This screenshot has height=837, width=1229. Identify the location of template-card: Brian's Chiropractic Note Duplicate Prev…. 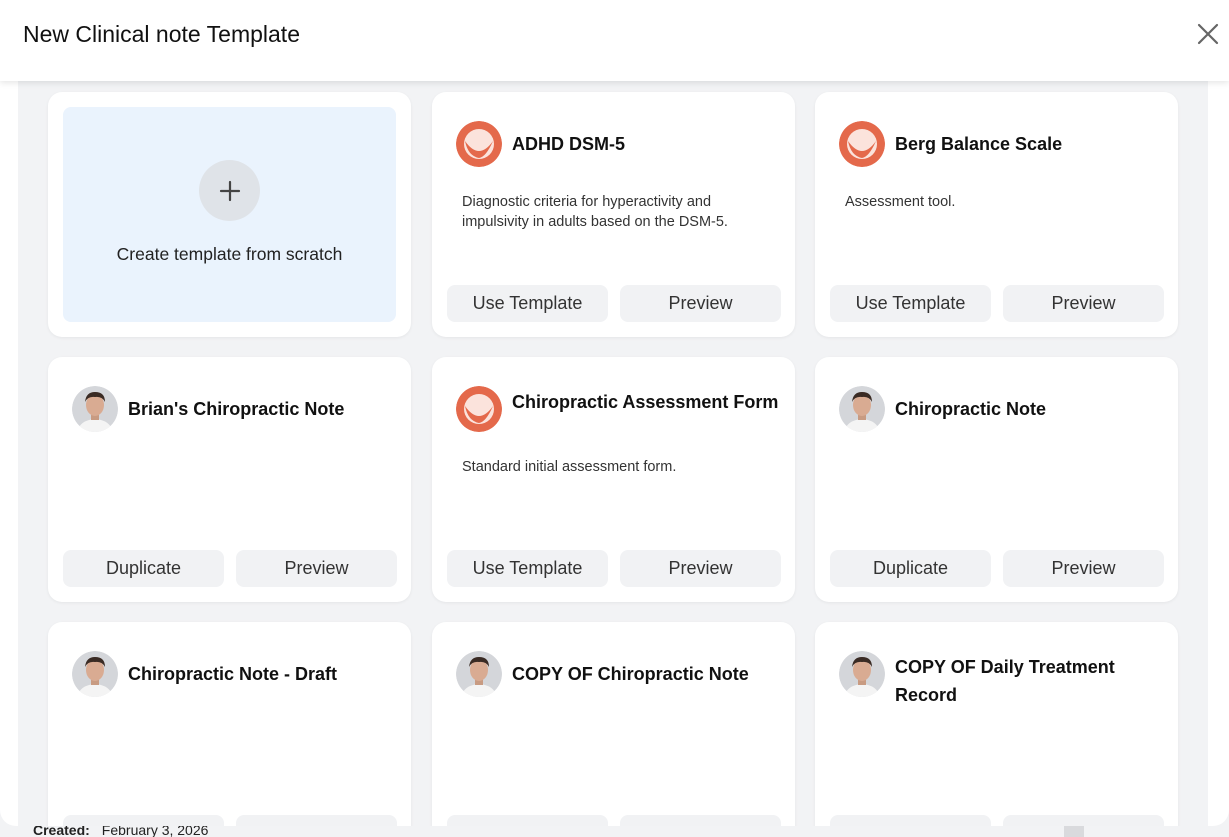
(229, 479).